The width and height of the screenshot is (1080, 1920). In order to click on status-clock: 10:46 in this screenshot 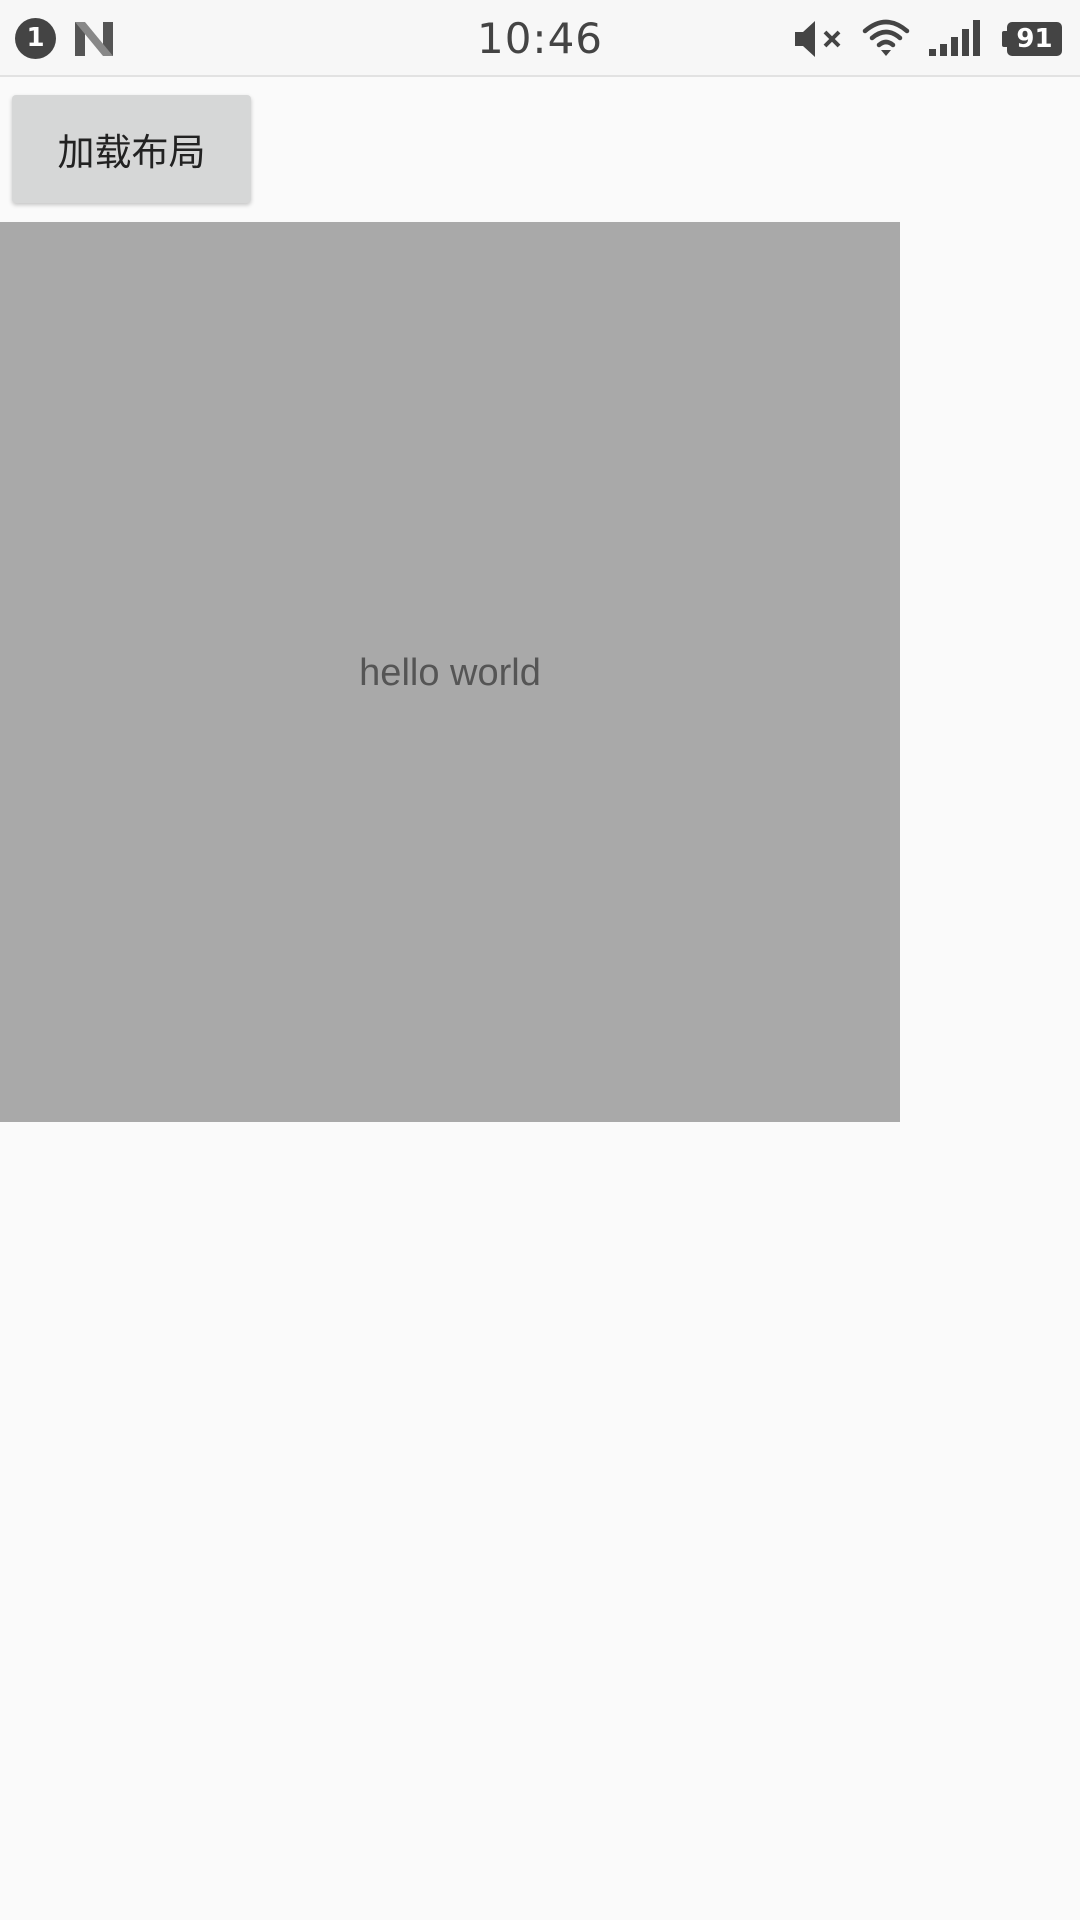, I will do `click(540, 38)`.